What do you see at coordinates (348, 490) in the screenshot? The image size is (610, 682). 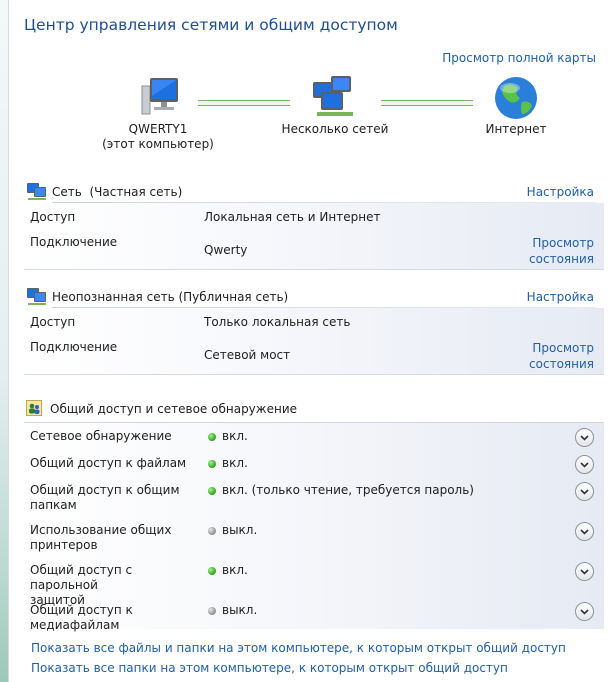 I see `sharing-row-status: вкл. (только чтение, требуется пароль)` at bounding box center [348, 490].